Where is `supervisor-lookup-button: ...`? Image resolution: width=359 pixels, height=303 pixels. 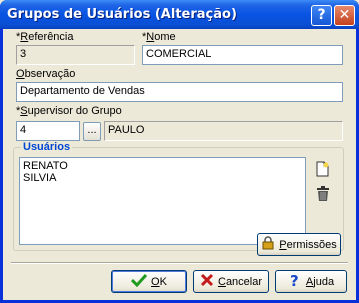
supervisor-lookup-button: ... is located at coordinates (92, 131).